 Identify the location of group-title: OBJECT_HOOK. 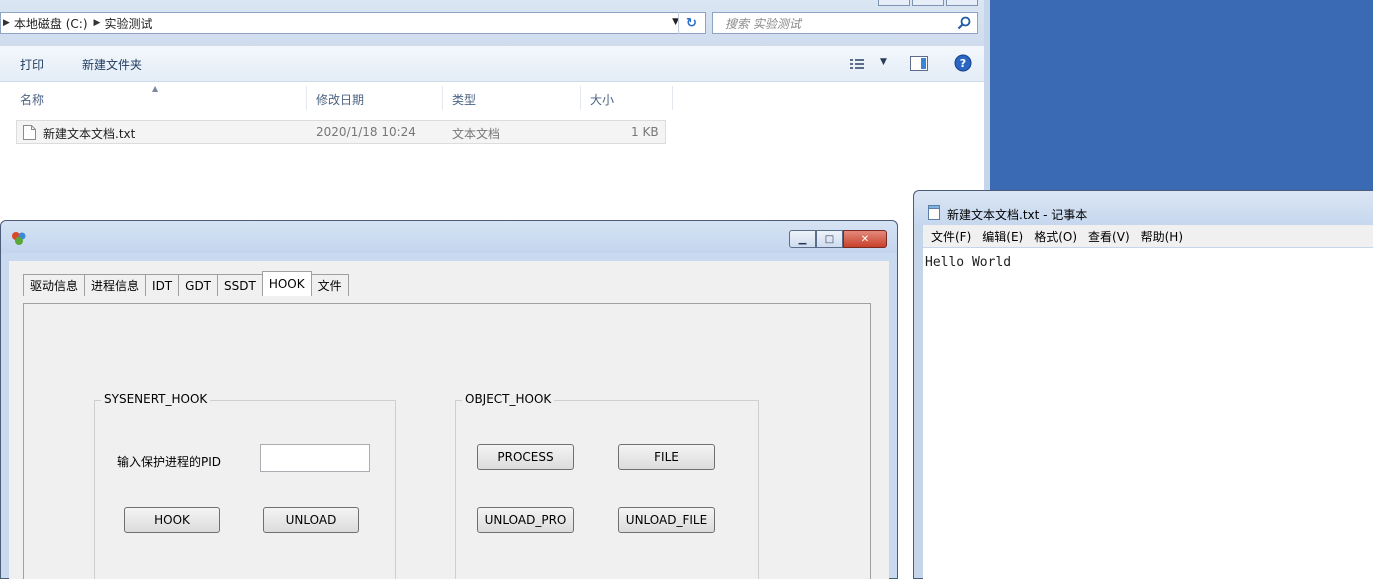
(508, 399).